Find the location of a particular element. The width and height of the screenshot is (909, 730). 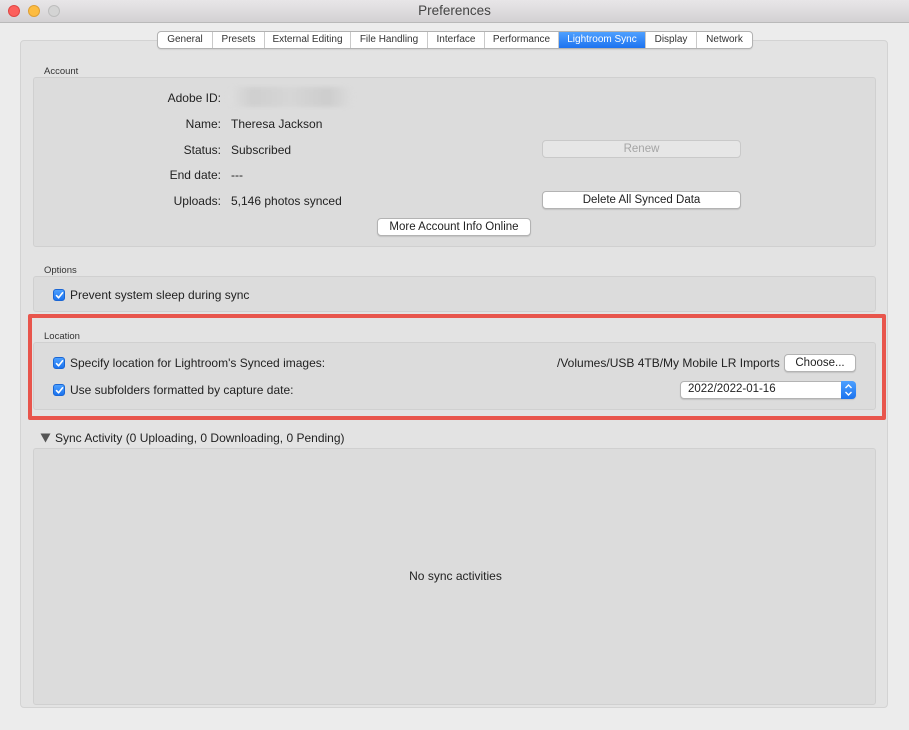

tab-external-editing: External Editing is located at coordinates (308, 40).